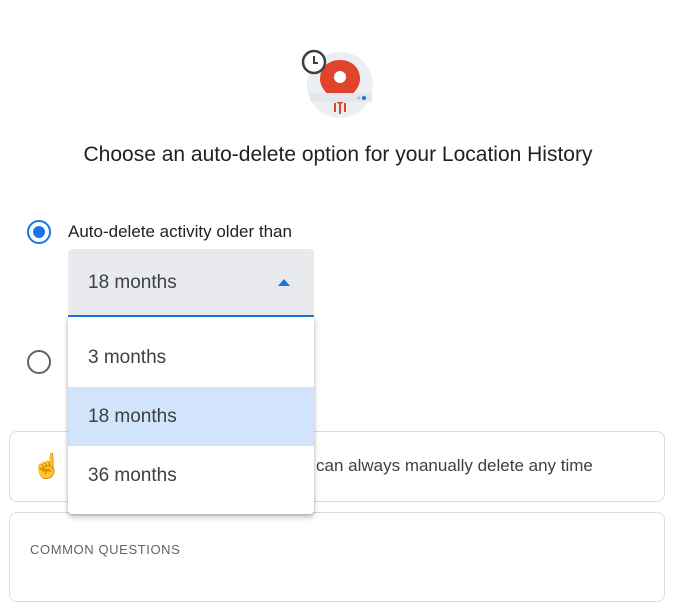 The width and height of the screenshot is (700, 602). What do you see at coordinates (39, 232) in the screenshot?
I see `auto-delete-radio` at bounding box center [39, 232].